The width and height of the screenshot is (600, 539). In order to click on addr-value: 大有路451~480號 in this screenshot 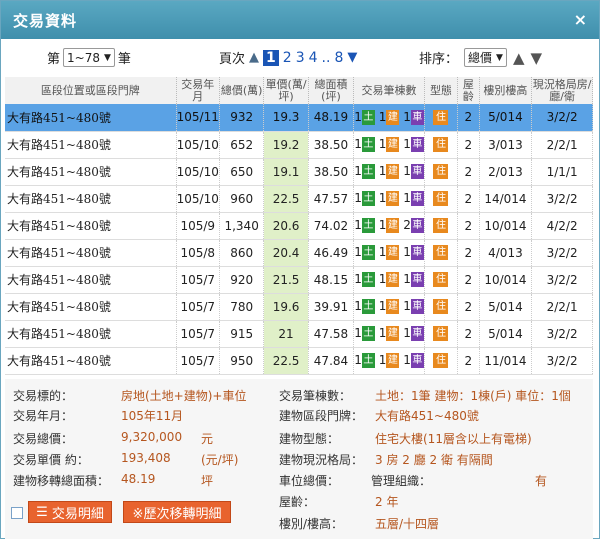, I will do `click(427, 416)`.